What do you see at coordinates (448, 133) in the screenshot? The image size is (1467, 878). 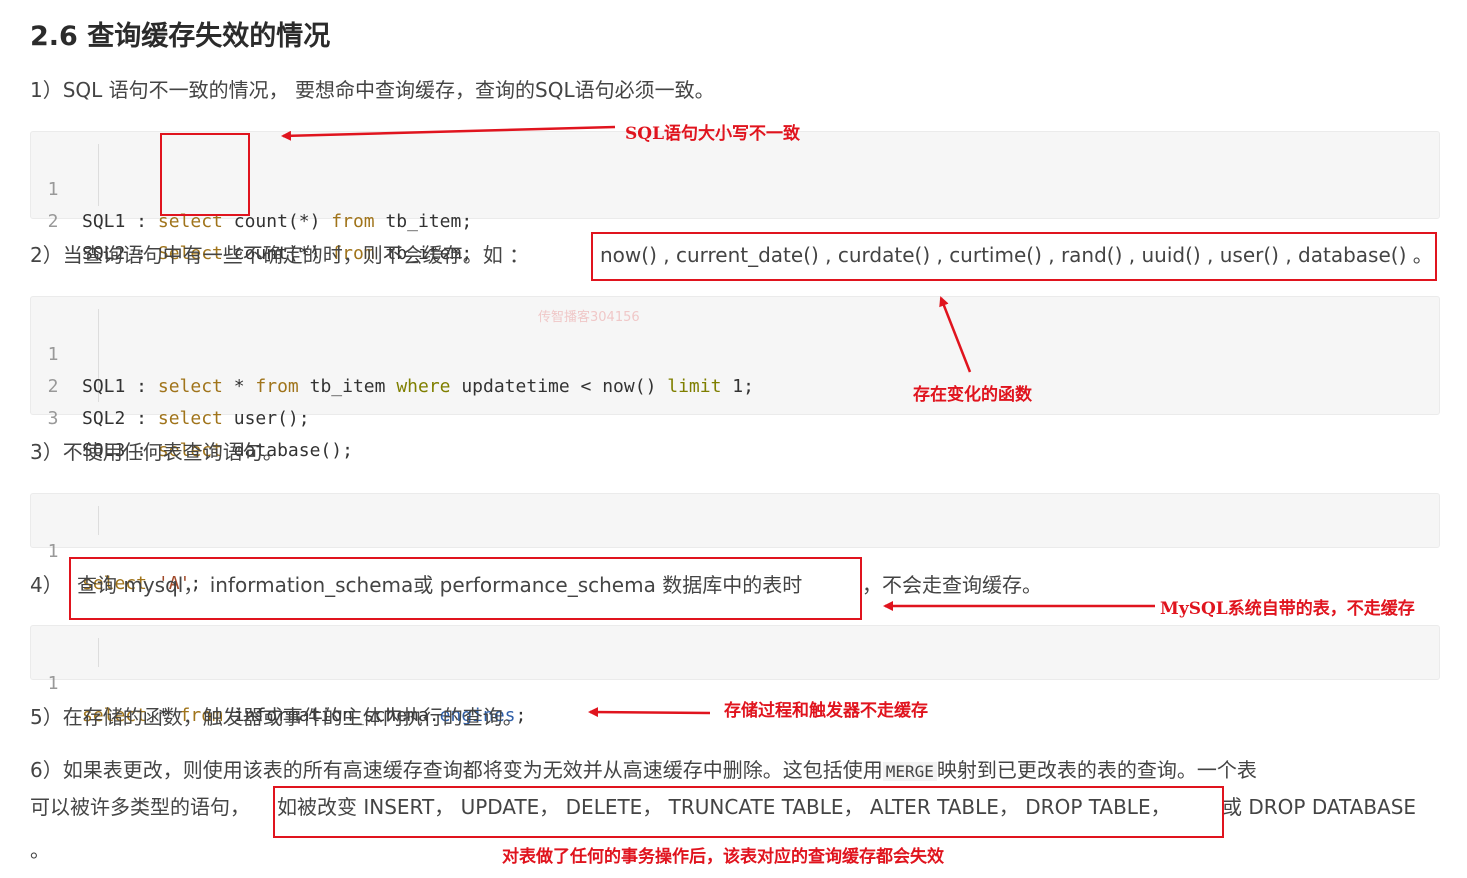 I see `arrow-case-mismatch` at bounding box center [448, 133].